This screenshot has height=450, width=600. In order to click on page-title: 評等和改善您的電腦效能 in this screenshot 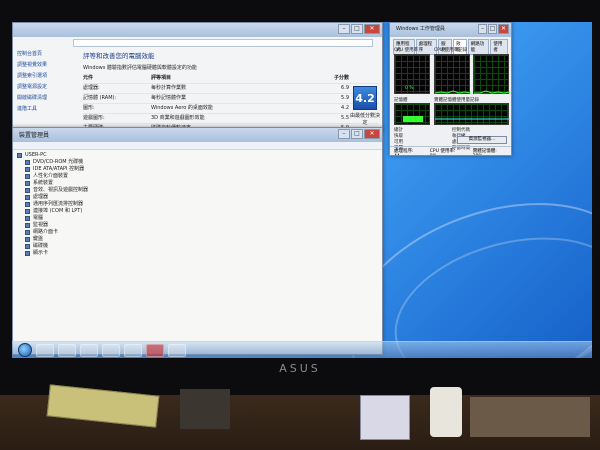, I will do `click(119, 56)`.